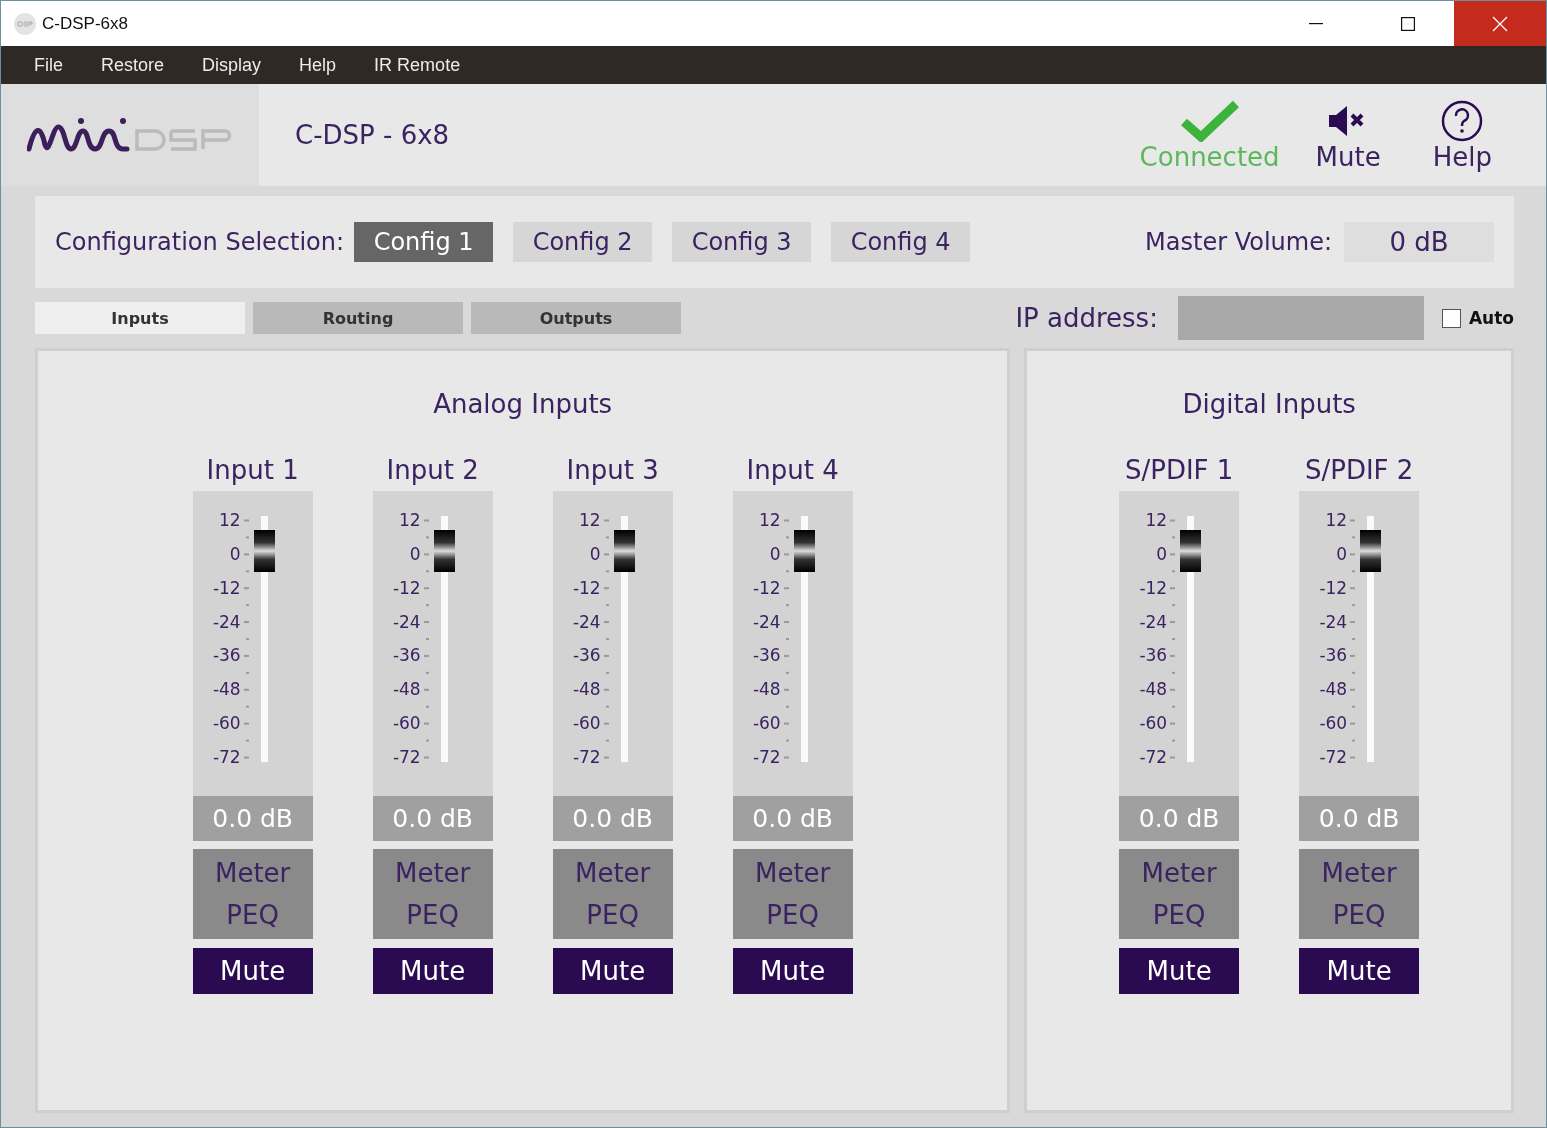  I want to click on device-name: C-DSP - 6x8, so click(373, 135).